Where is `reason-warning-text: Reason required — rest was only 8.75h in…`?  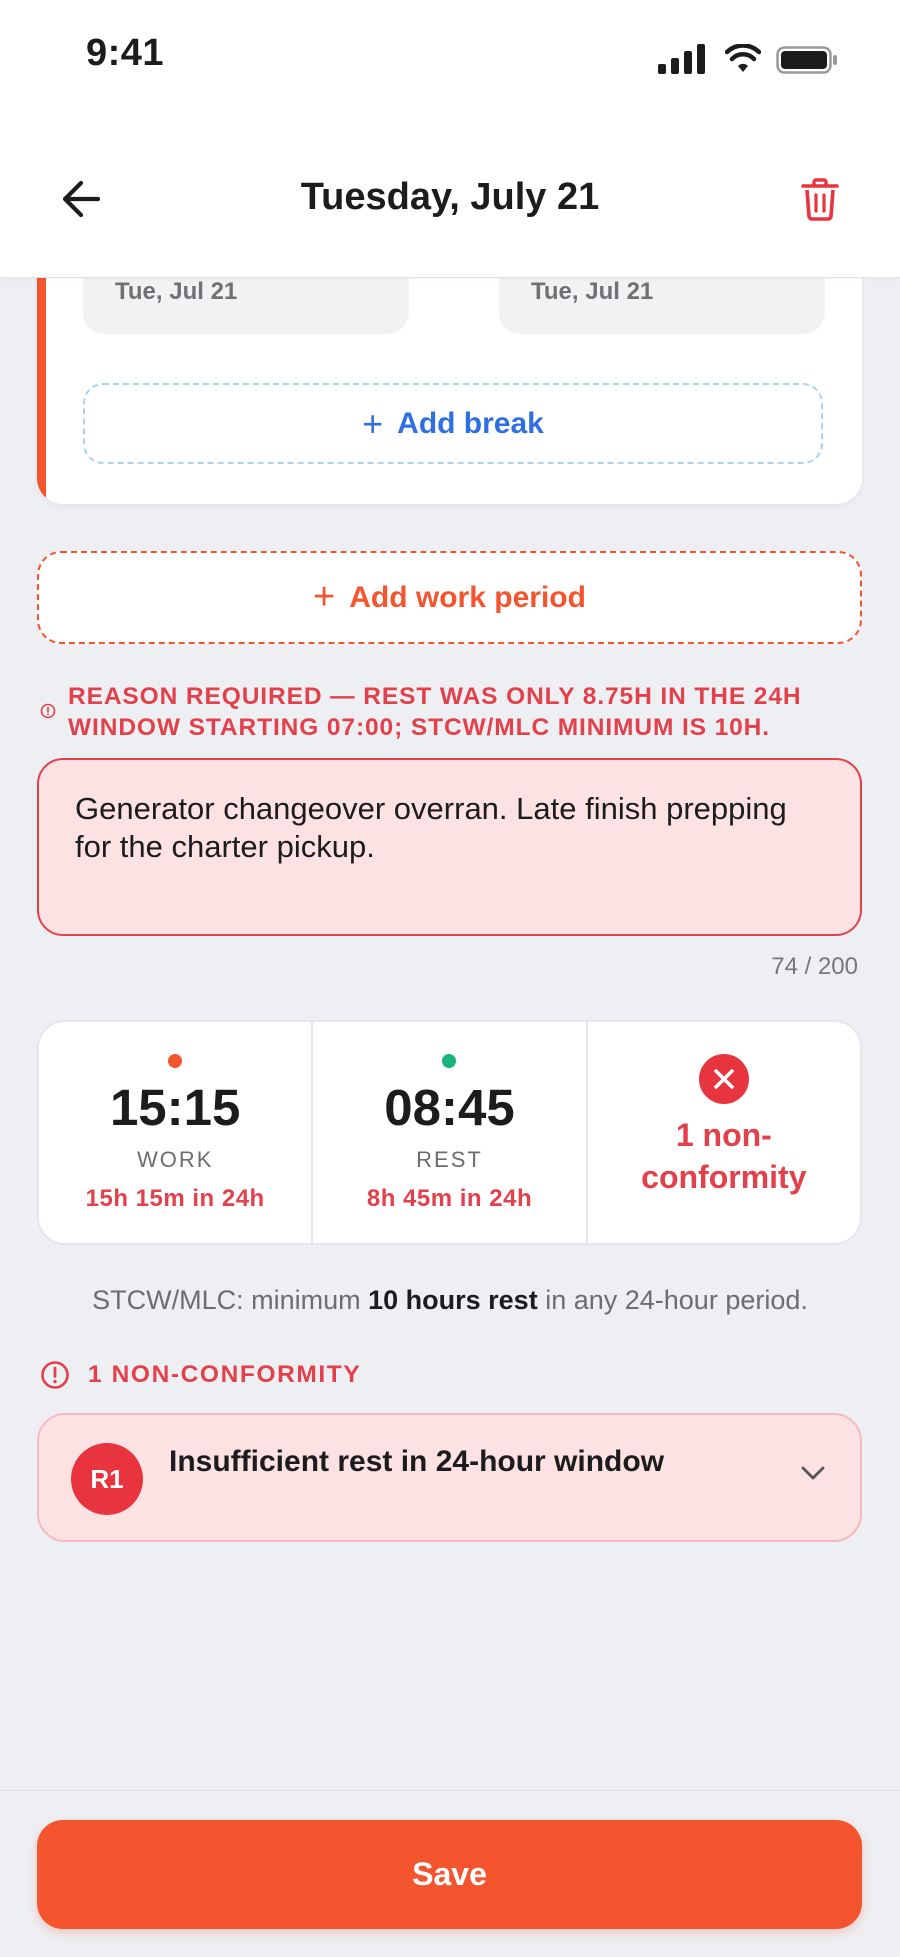
reason-warning-text: Reason required — rest was only 8.75h in… is located at coordinates (435, 712).